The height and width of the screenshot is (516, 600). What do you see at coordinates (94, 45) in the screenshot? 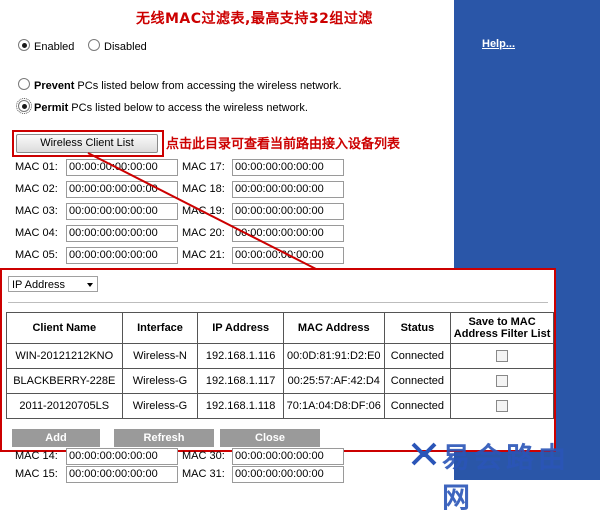
I see `disabled-radio` at bounding box center [94, 45].